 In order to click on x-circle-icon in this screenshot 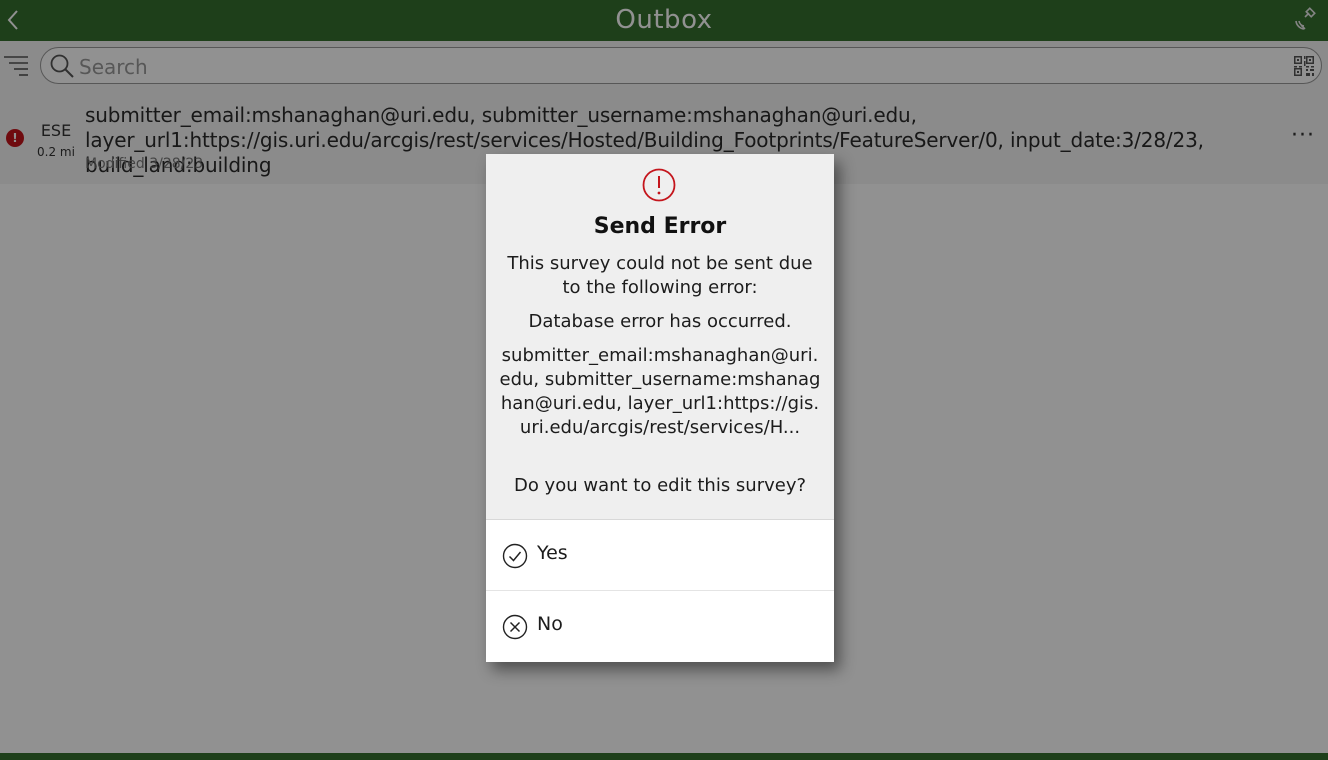, I will do `click(515, 627)`.